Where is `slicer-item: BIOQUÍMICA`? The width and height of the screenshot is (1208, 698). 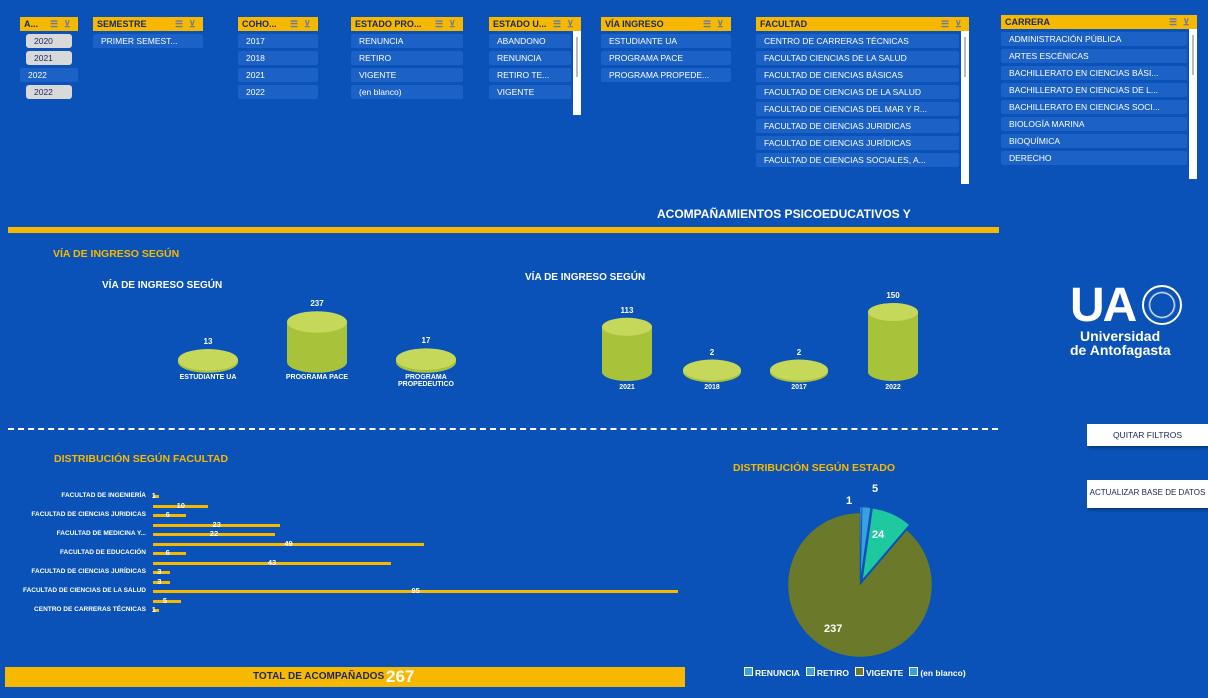
slicer-item: BIOQUÍMICA is located at coordinates (1094, 141).